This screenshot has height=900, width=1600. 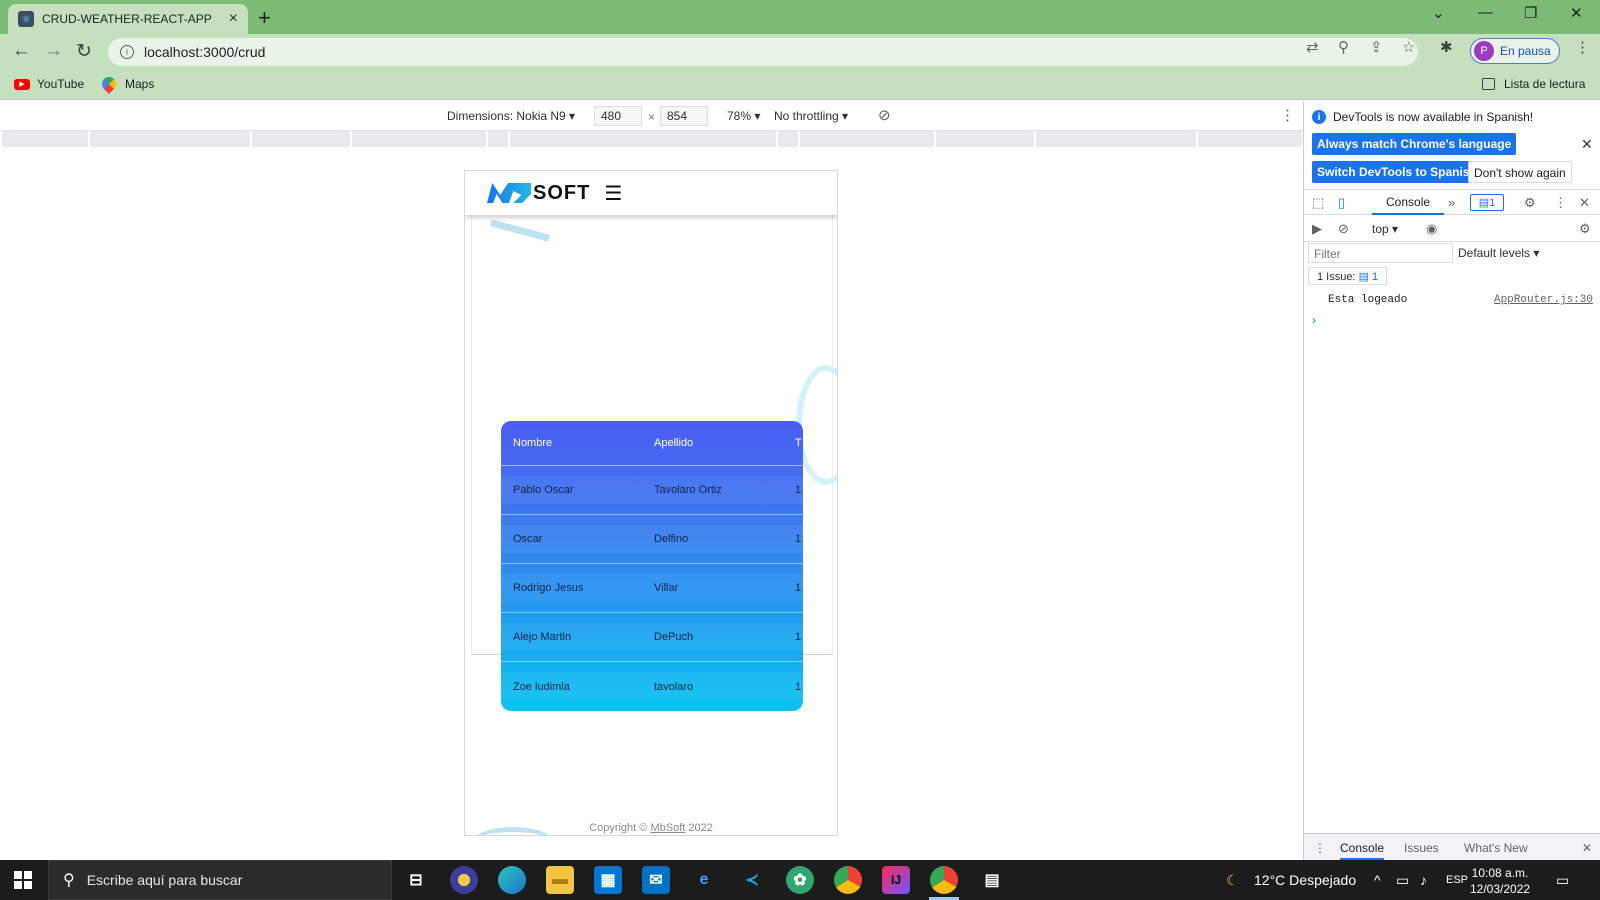 What do you see at coordinates (944, 880) in the screenshot?
I see `chrome-active-icon` at bounding box center [944, 880].